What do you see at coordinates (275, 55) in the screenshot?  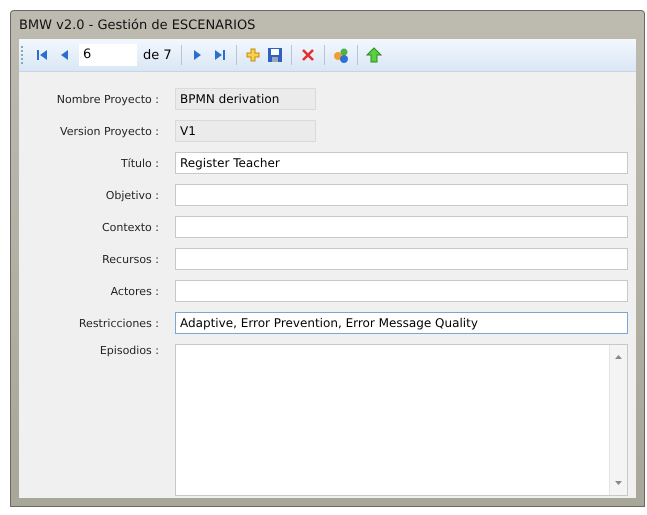 I see `save-icon` at bounding box center [275, 55].